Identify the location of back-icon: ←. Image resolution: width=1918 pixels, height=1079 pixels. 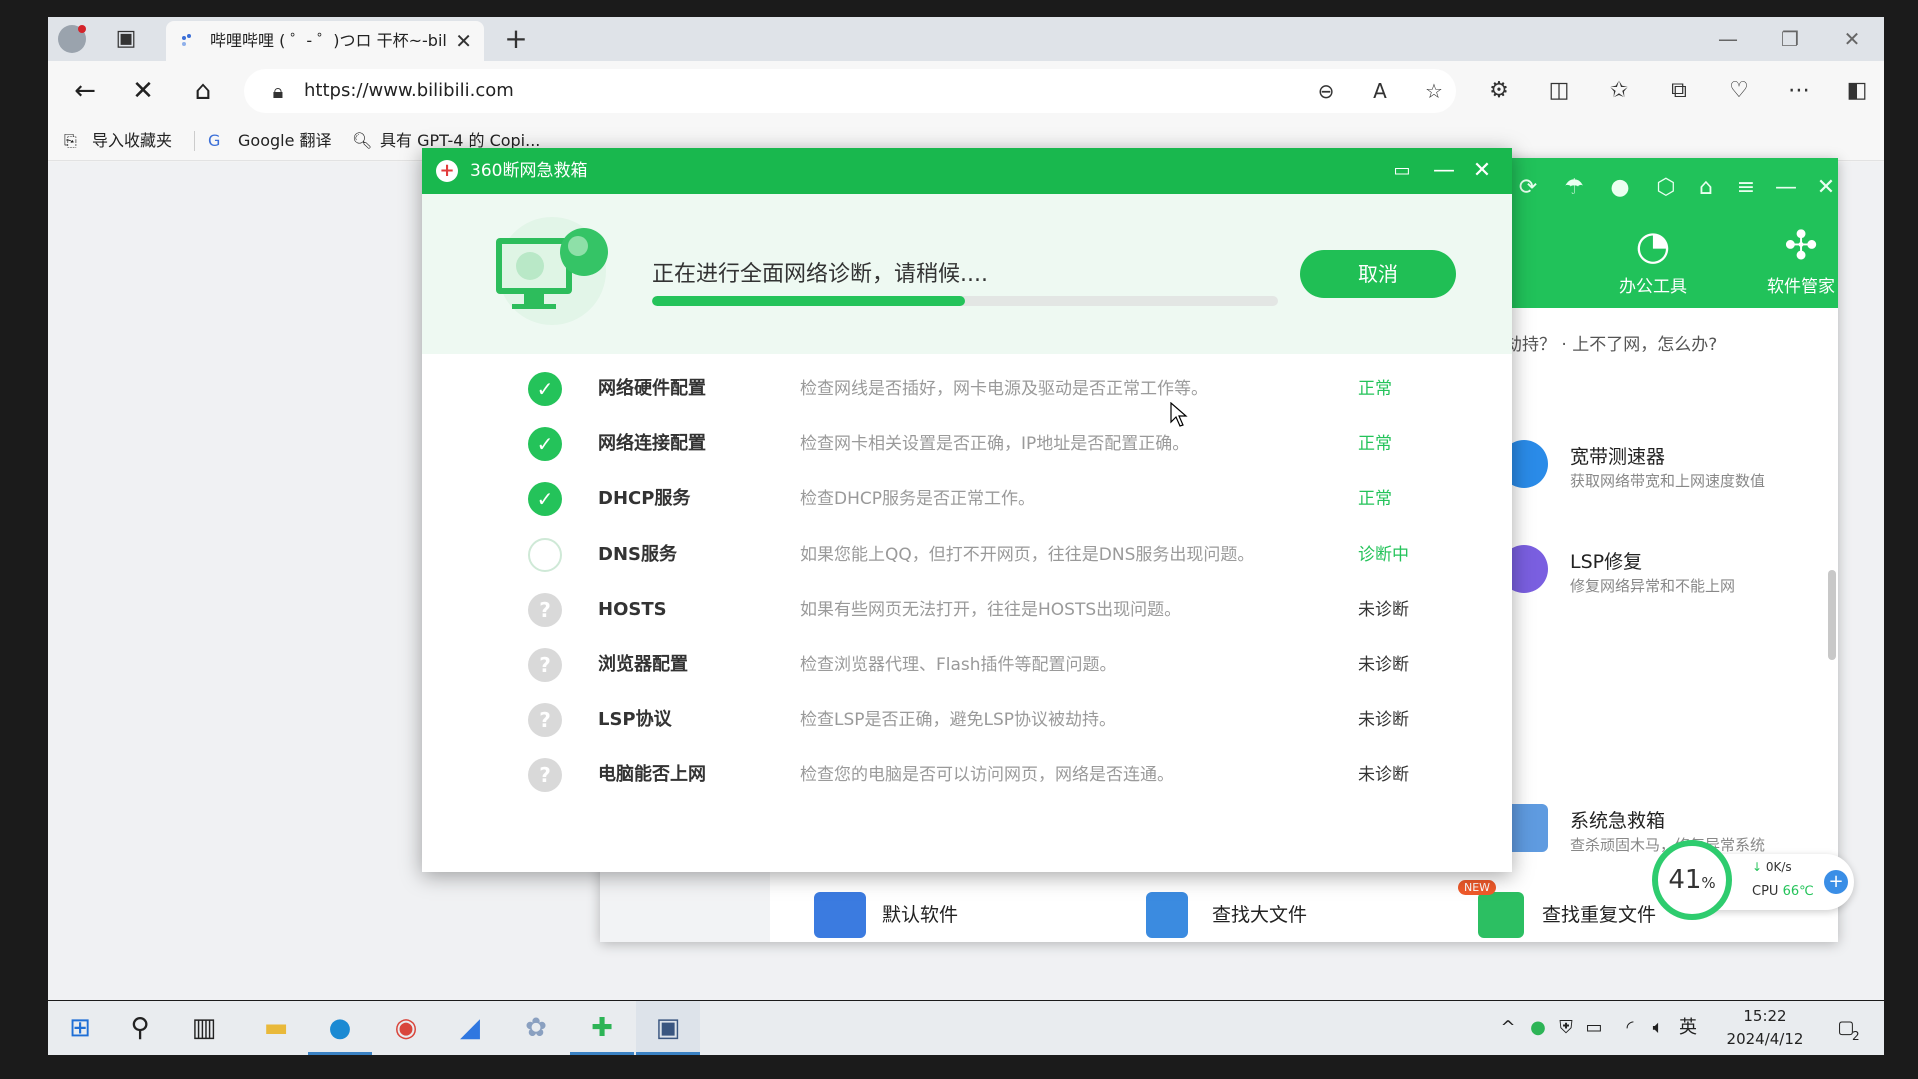
(85, 91).